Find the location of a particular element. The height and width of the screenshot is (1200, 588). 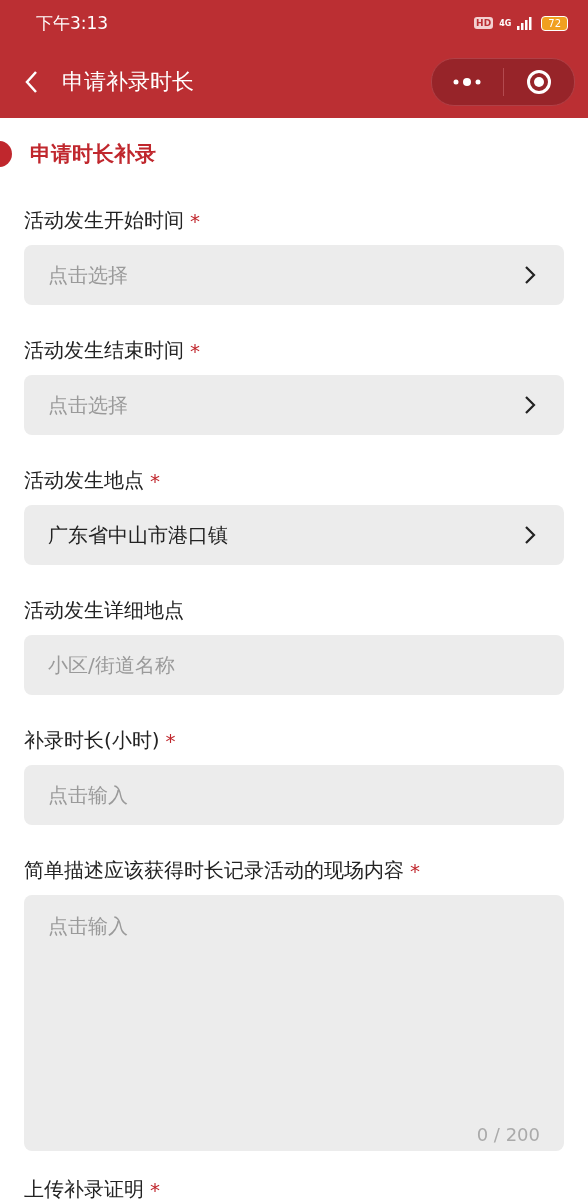

char-counter: 0 / 200 is located at coordinates (508, 1134).